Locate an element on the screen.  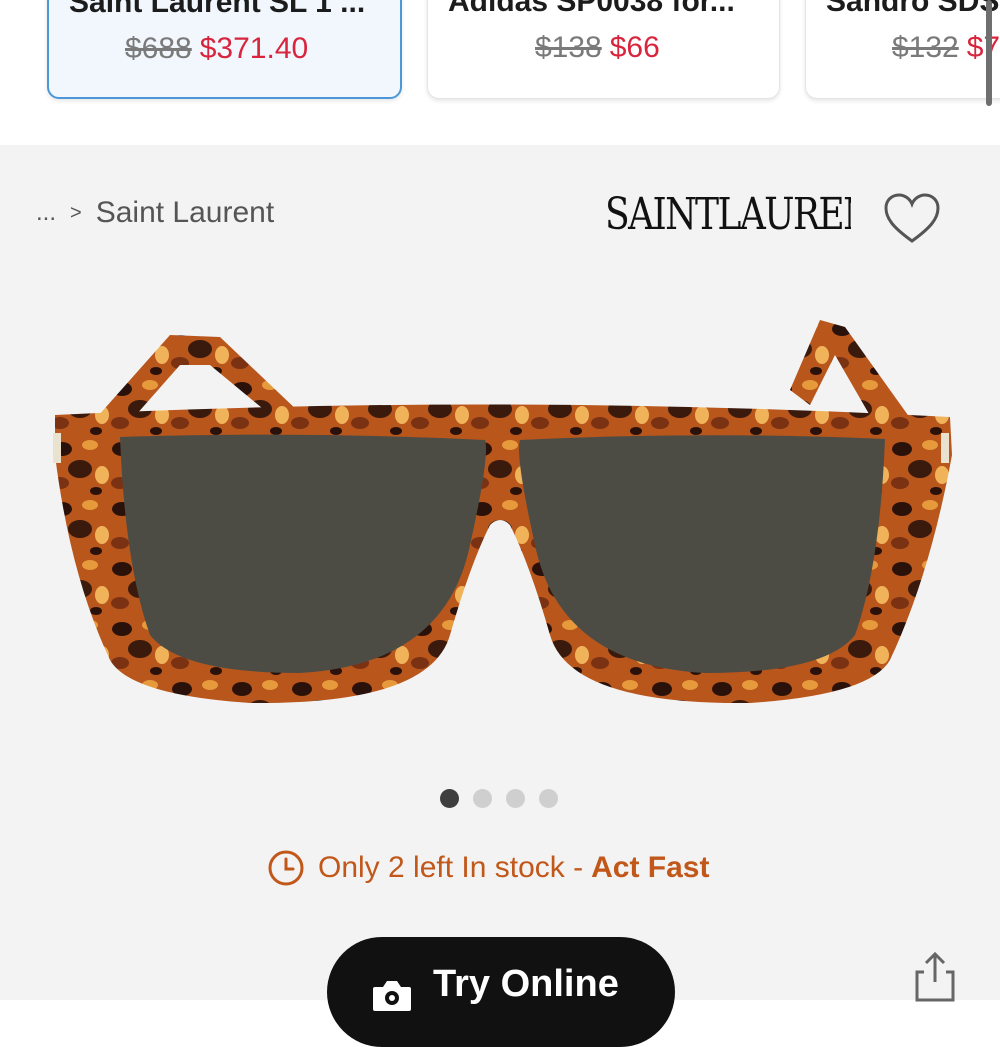
breadcrumb-current: Saint Laurent is located at coordinates (185, 213).